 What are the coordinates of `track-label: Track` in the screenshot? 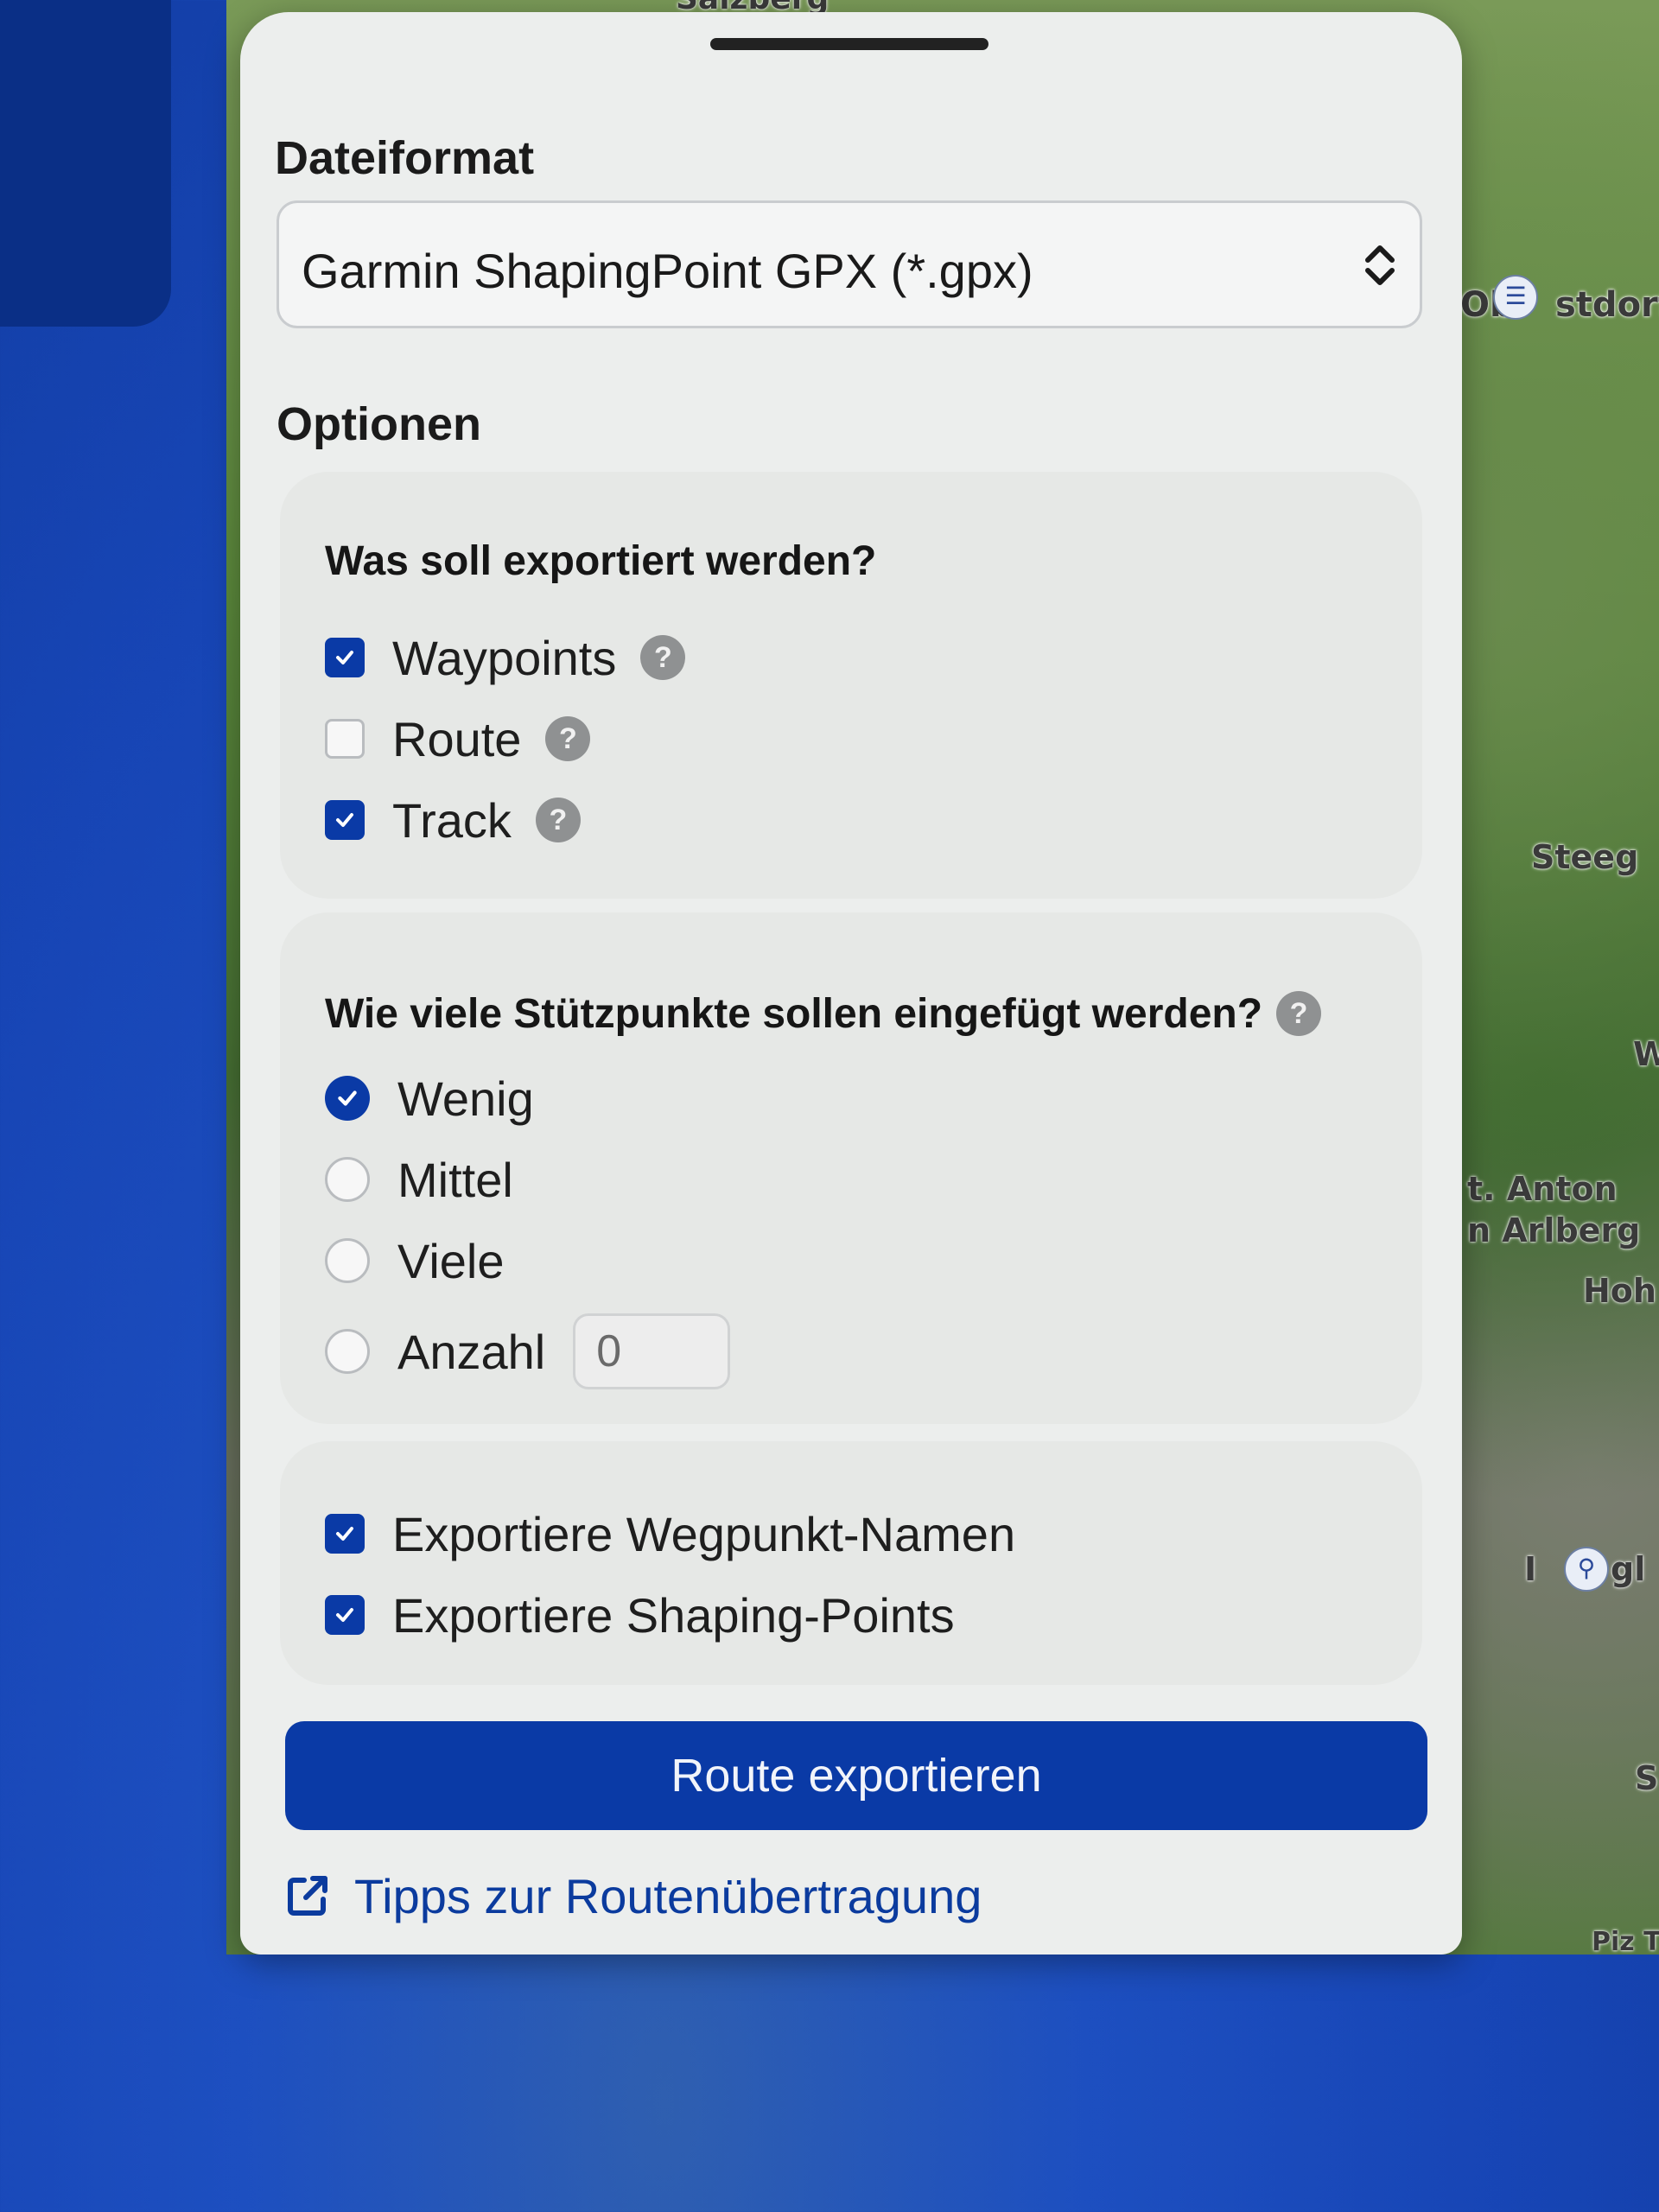 It's located at (452, 820).